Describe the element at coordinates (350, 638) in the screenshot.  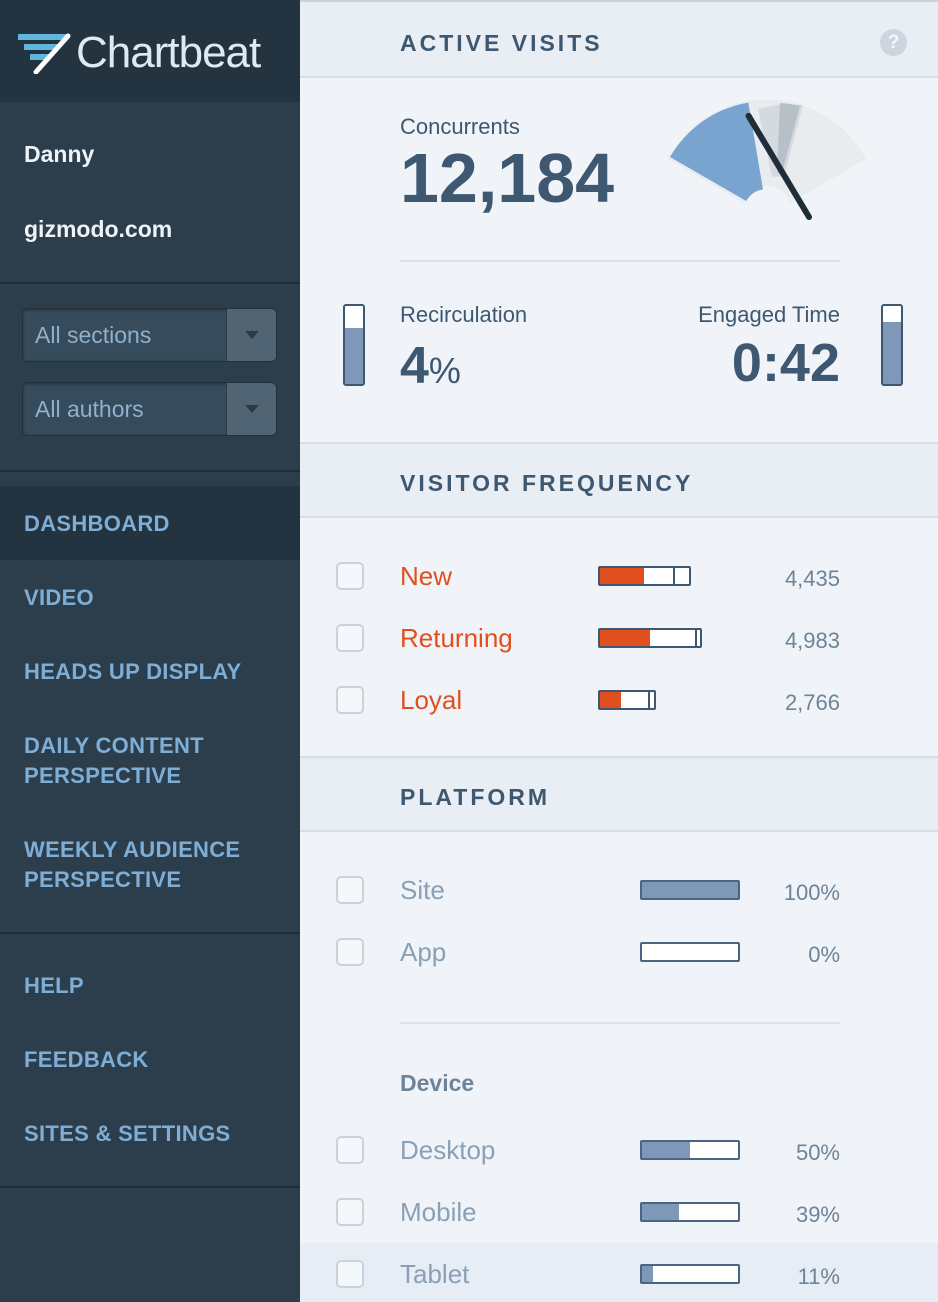
I see `returning-checkbox` at that location.